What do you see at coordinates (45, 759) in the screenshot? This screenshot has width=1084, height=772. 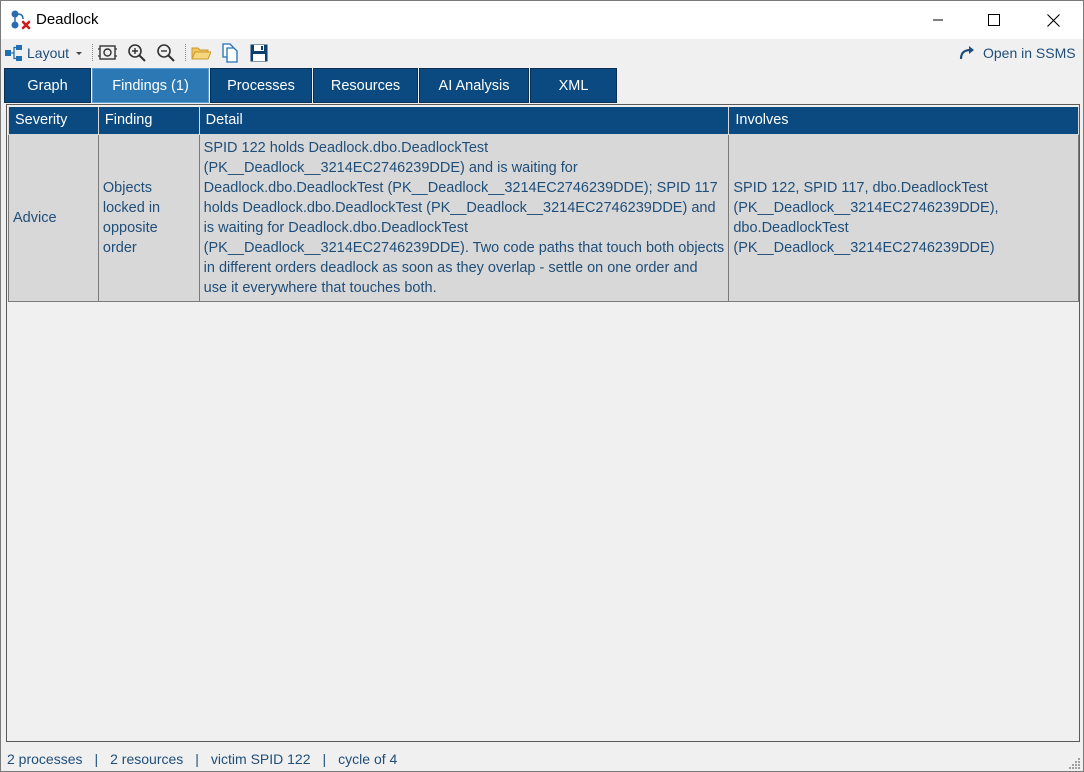 I see `status-processes: 2 processes` at bounding box center [45, 759].